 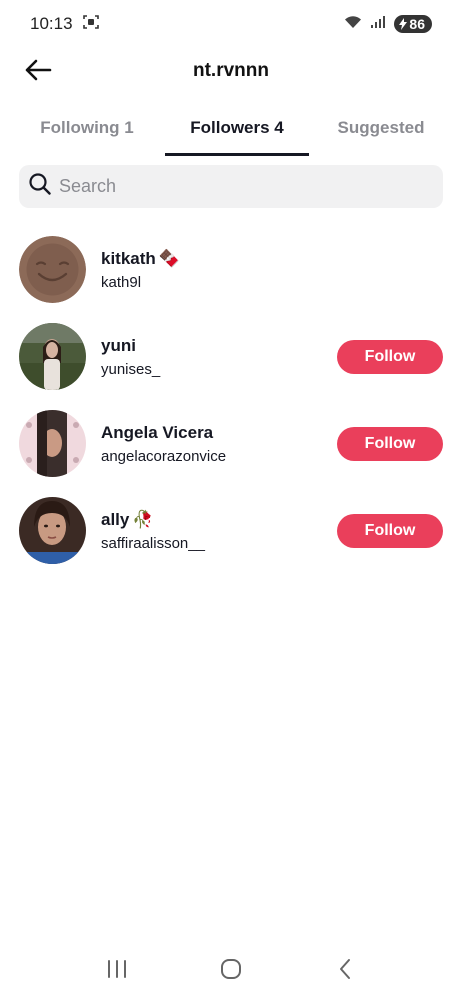 I want to click on back-button, so click(x=38, y=72).